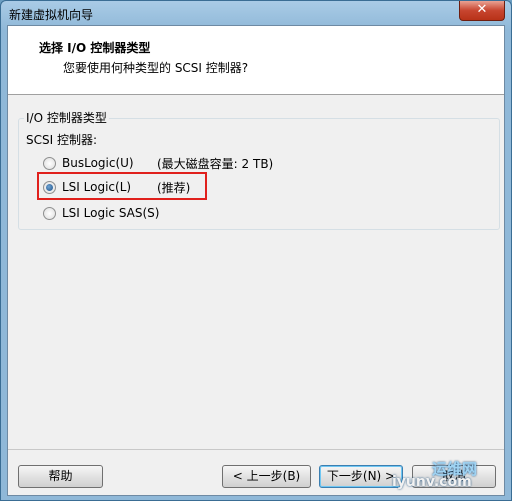  I want to click on close-button: ✕, so click(482, 11).